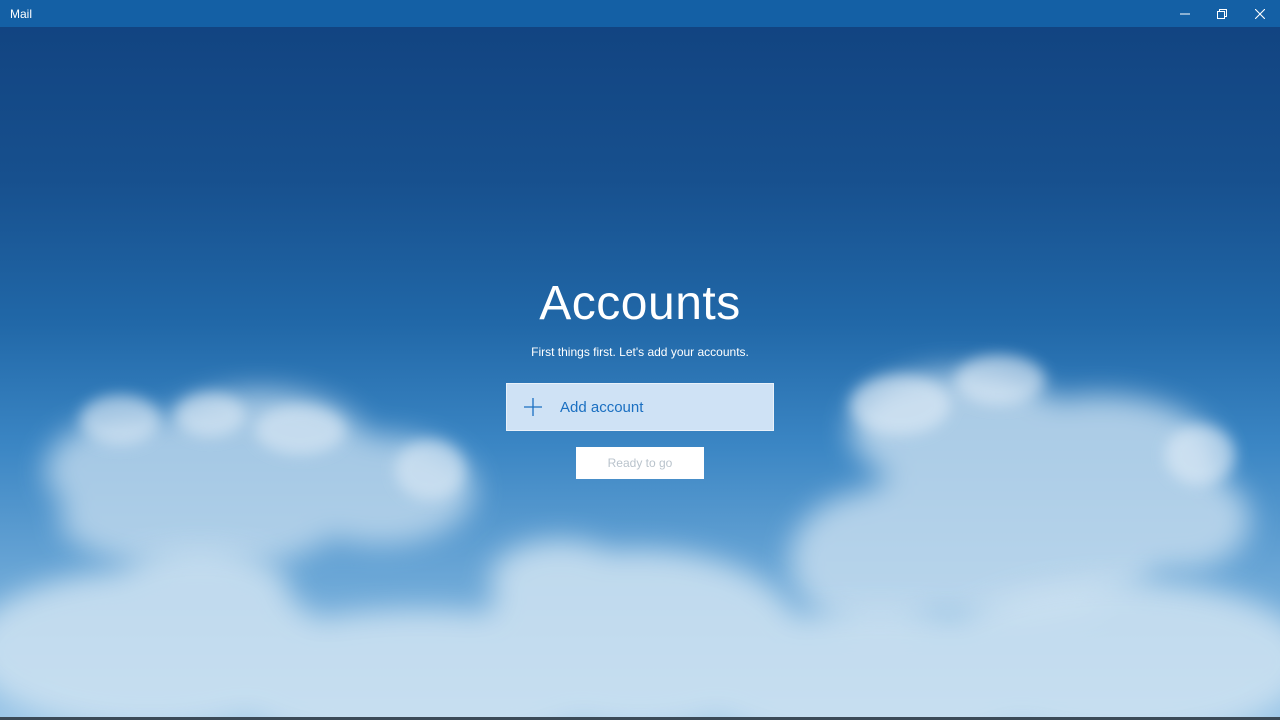 Image resolution: width=1280 pixels, height=720 pixels. I want to click on add-account-label: Add account, so click(602, 407).